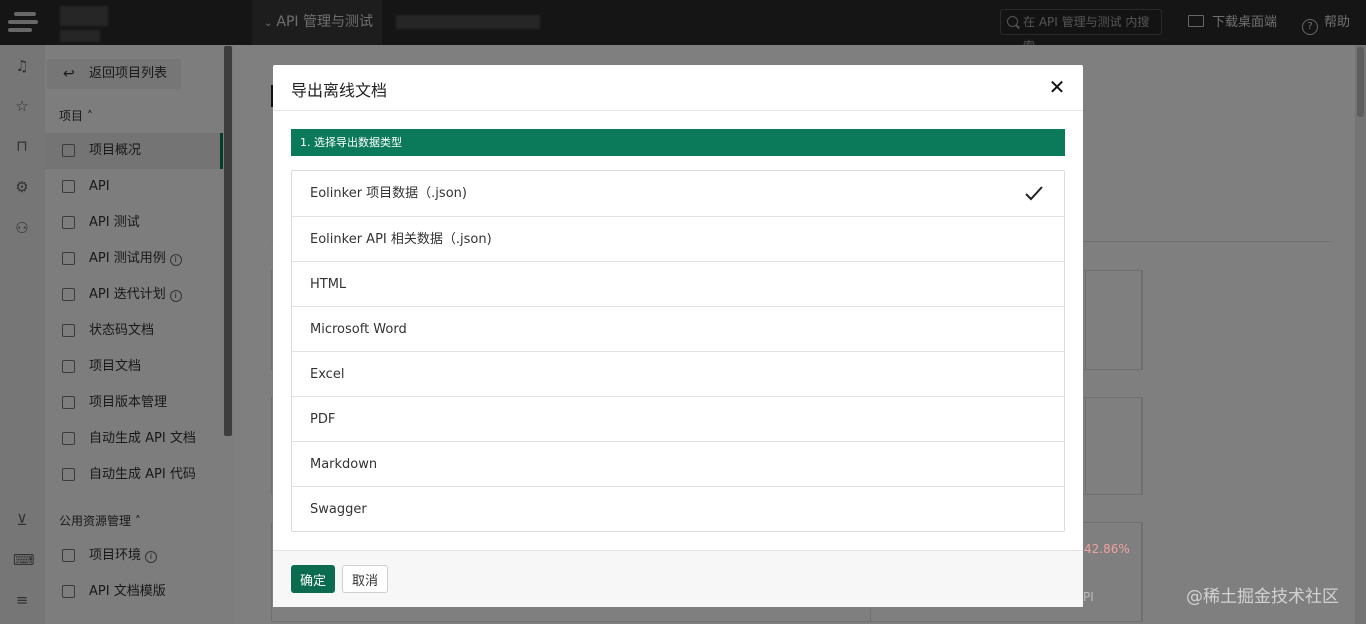 Image resolution: width=1366 pixels, height=624 pixels. I want to click on confirm-button: 确定, so click(313, 579).